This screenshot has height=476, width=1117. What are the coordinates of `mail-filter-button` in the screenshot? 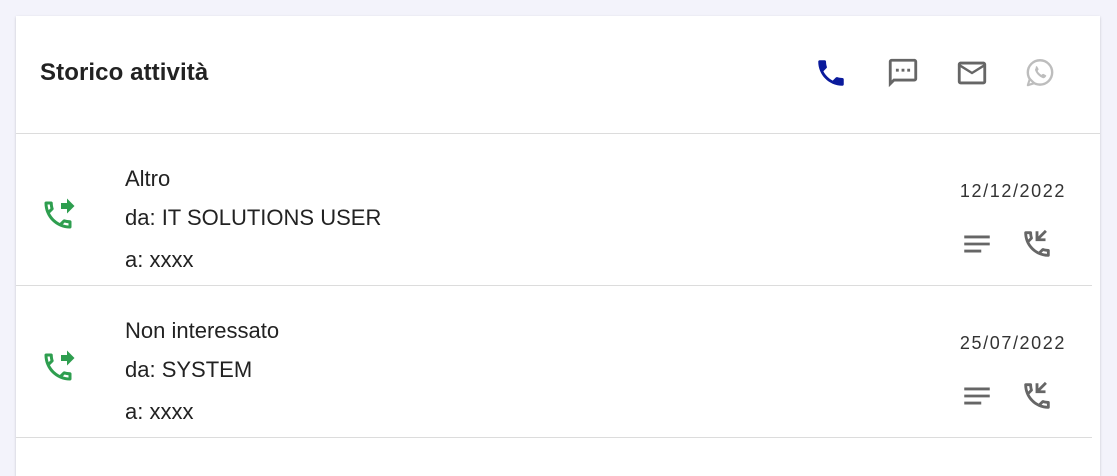 It's located at (972, 73).